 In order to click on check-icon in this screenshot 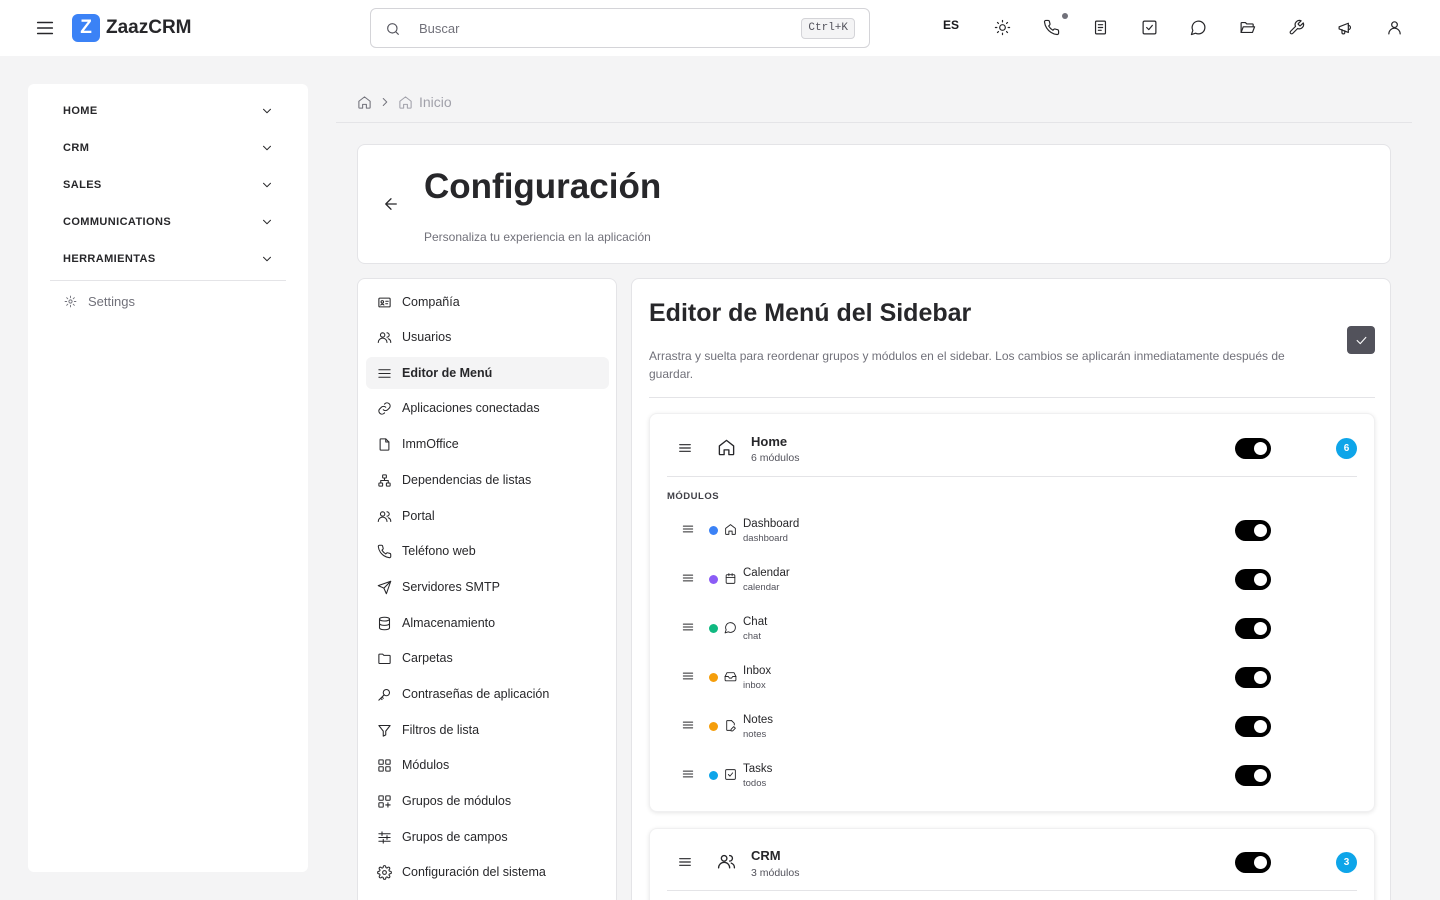, I will do `click(1361, 340)`.